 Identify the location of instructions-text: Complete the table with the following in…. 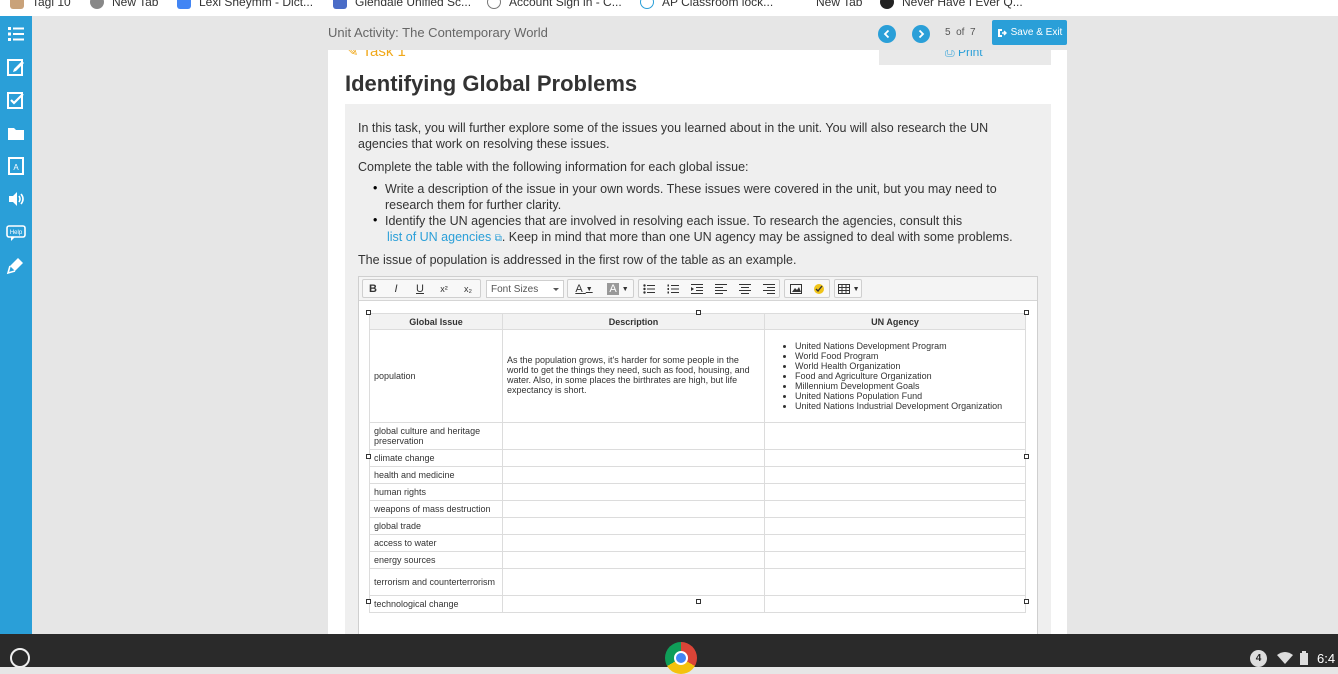
(553, 167).